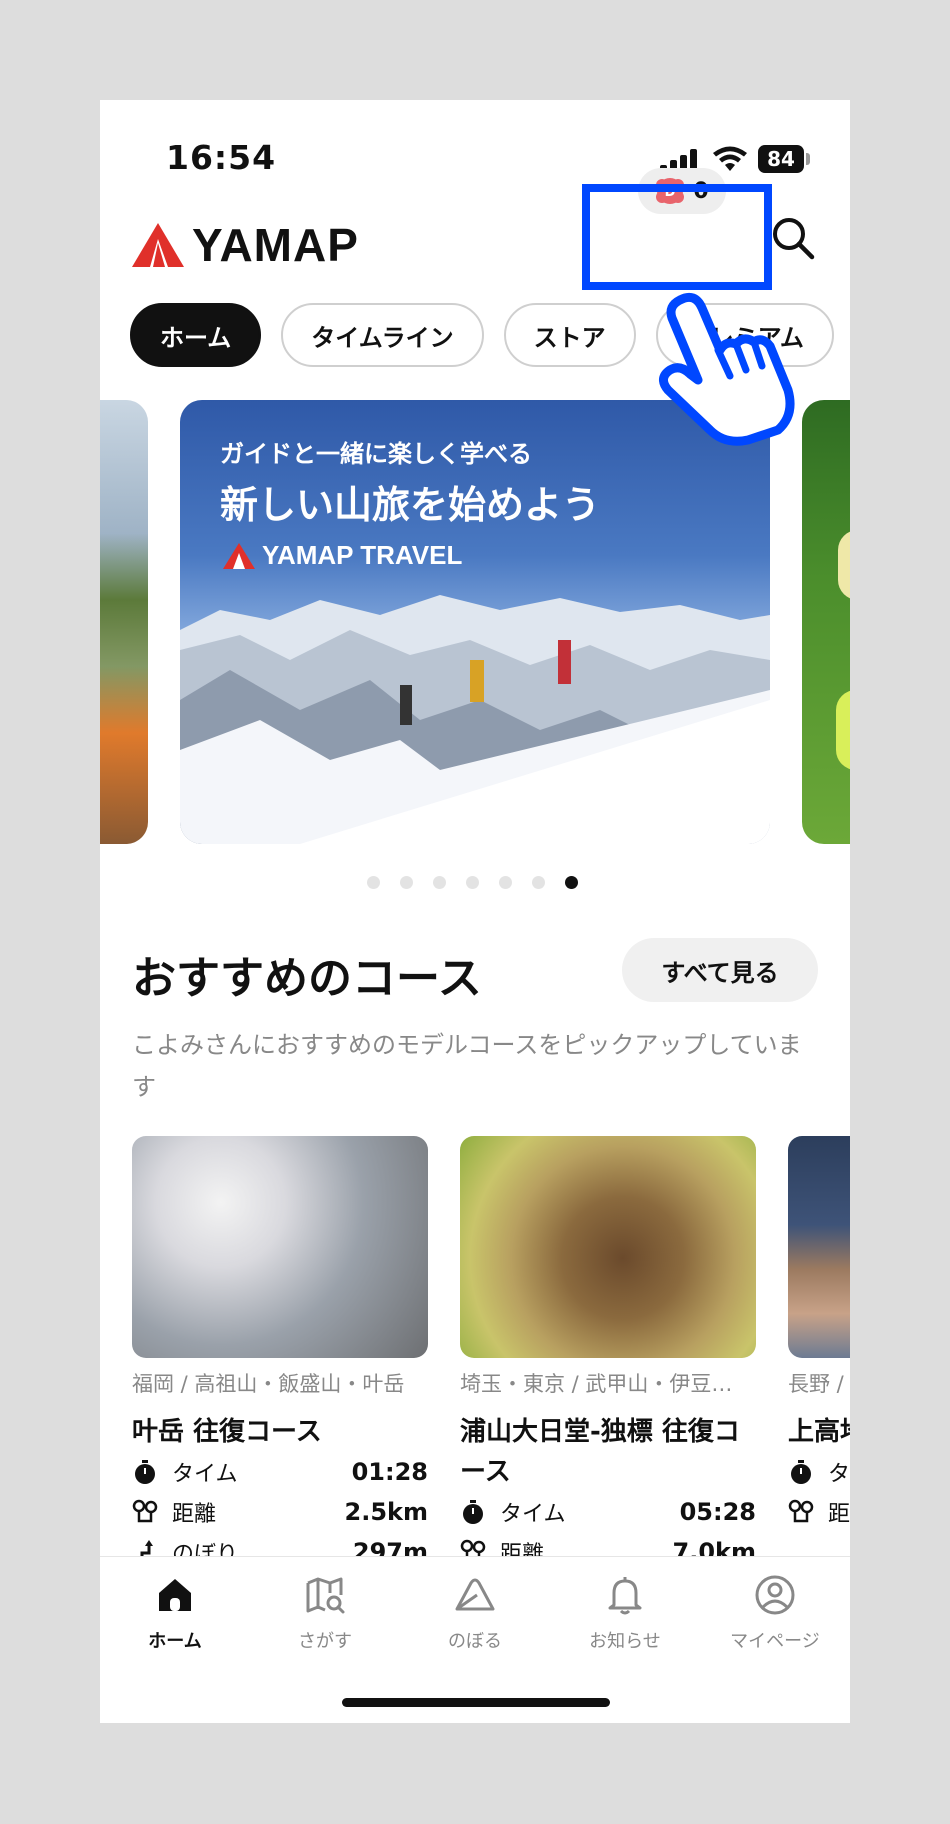 This screenshot has height=1824, width=950. I want to click on banner-brand: YAMAP TRAVEL, so click(342, 555).